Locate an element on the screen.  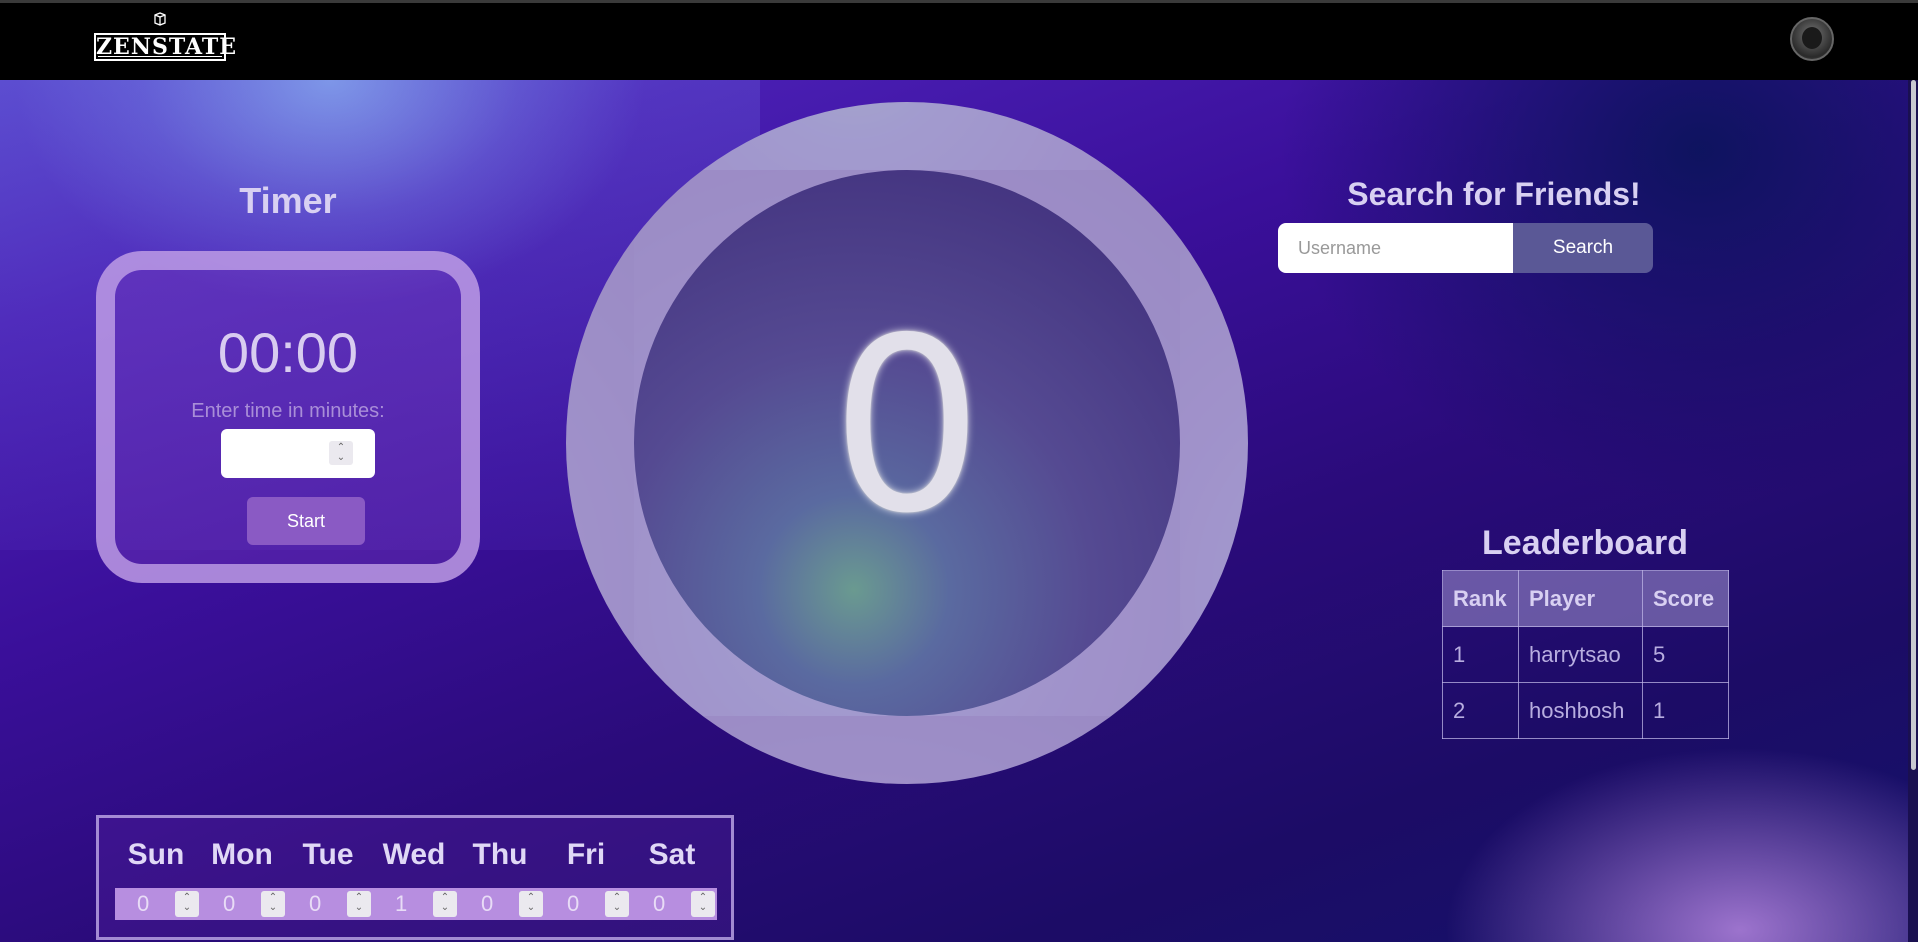
column-header-score: Score is located at coordinates (1685, 598).